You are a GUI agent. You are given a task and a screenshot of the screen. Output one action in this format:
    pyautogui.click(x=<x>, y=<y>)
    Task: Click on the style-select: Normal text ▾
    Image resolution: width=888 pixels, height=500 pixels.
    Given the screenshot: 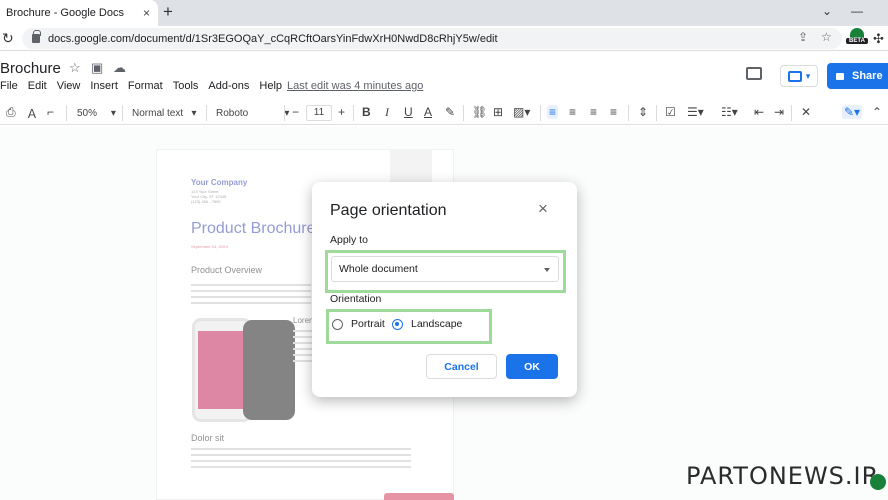 What is the action you would take?
    pyautogui.click(x=164, y=113)
    